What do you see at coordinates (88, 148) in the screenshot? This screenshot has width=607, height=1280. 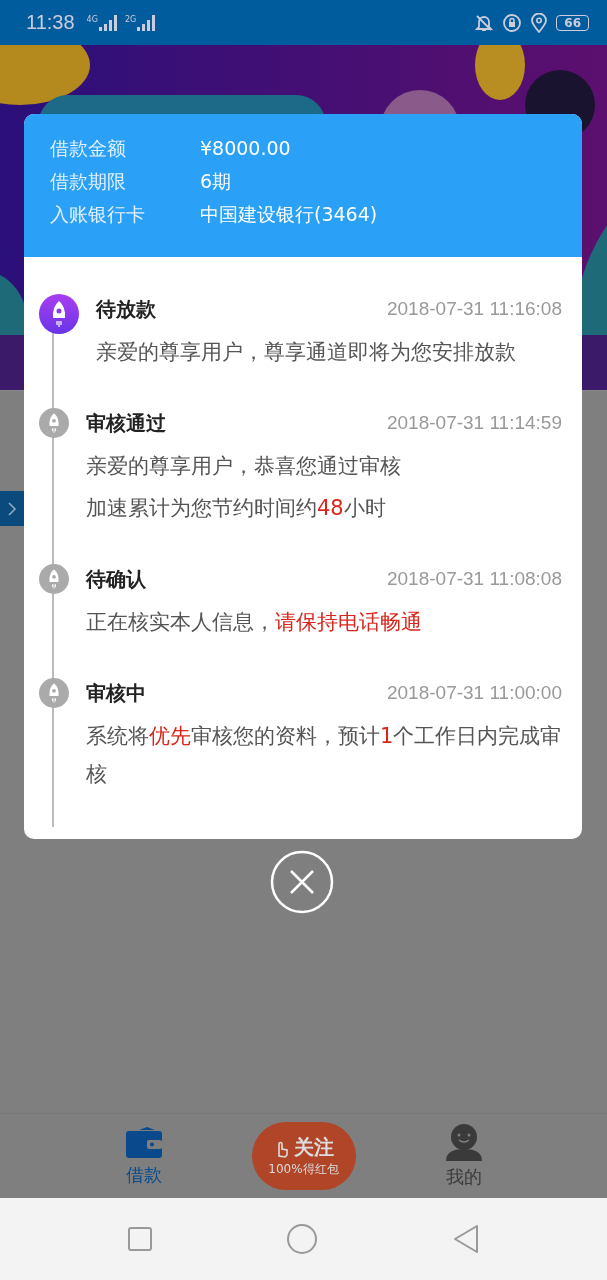 I see `summary-label: 借款金额` at bounding box center [88, 148].